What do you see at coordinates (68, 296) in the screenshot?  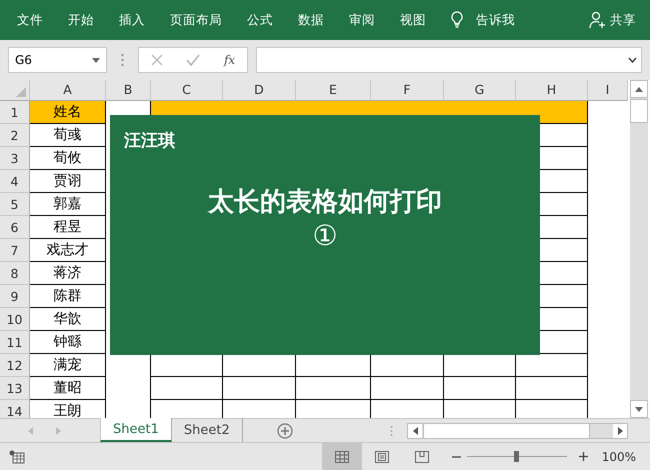 I see `table-cell: 陈群` at bounding box center [68, 296].